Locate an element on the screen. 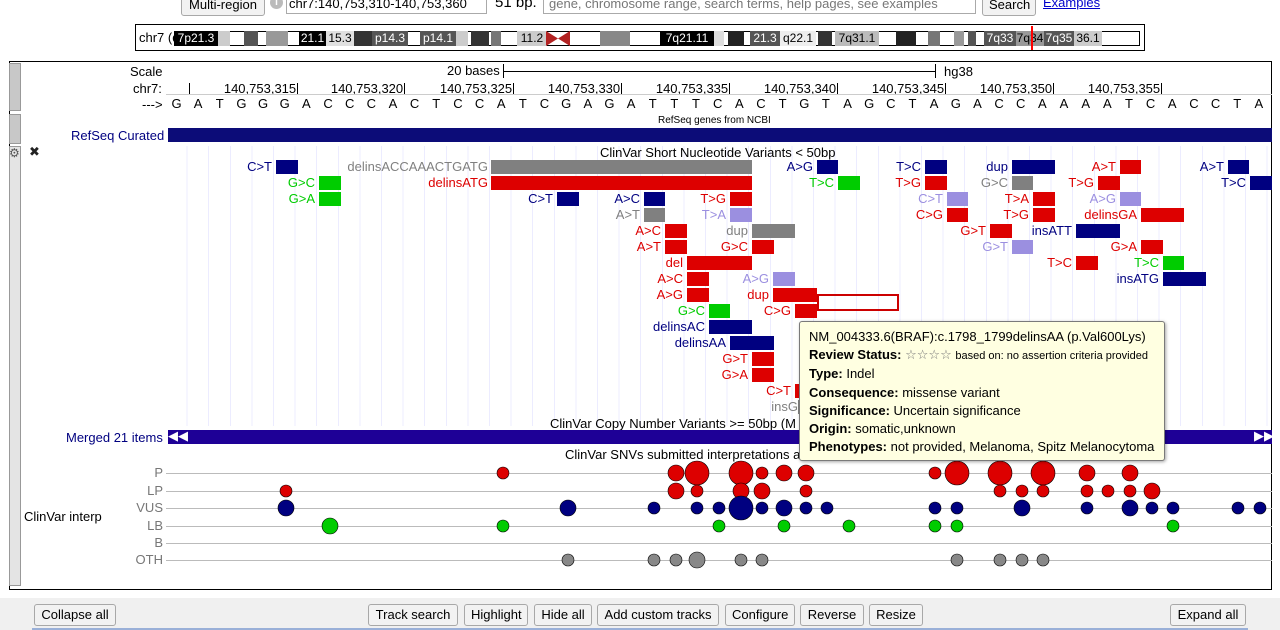 This screenshot has width=1280, height=630. tooltip-origin-label: Origin: is located at coordinates (830, 429).